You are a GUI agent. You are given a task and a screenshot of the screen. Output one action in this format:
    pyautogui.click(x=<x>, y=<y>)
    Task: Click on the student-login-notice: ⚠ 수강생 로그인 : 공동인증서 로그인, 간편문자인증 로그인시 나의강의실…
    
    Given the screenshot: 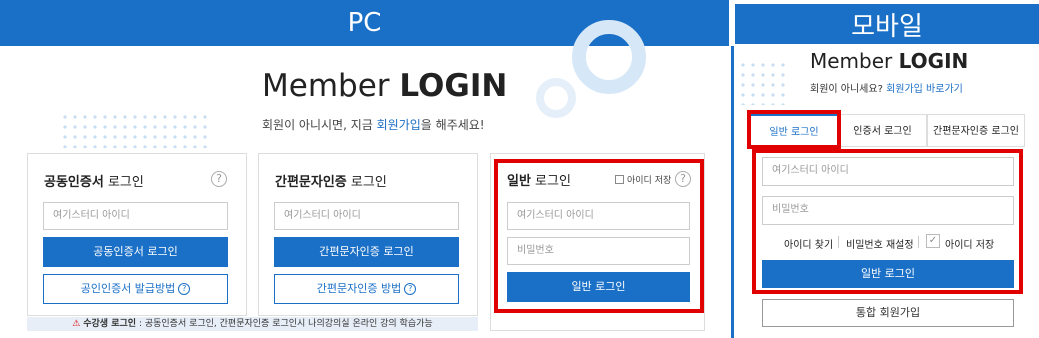 What is the action you would take?
    pyautogui.click(x=252, y=324)
    